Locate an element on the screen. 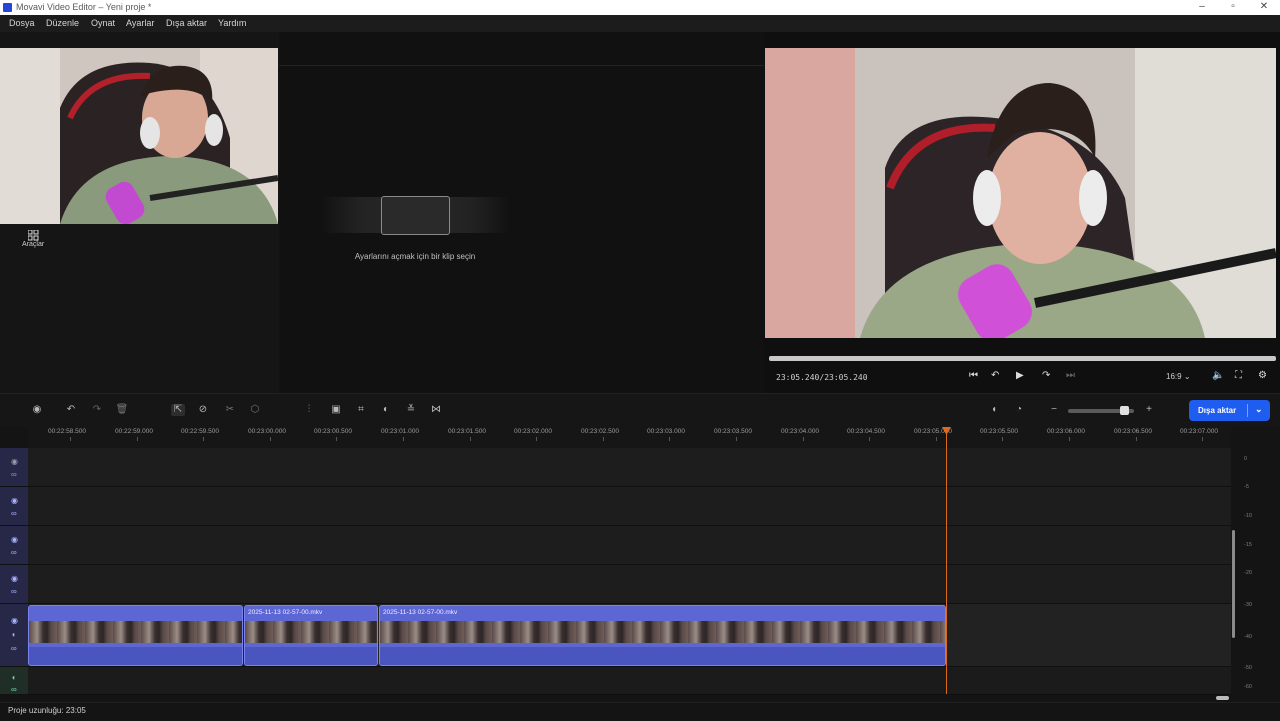 Image resolution: width=1280 pixels, height=721 pixels. ruler-tick-label: 00:23:05.500 is located at coordinates (999, 431).